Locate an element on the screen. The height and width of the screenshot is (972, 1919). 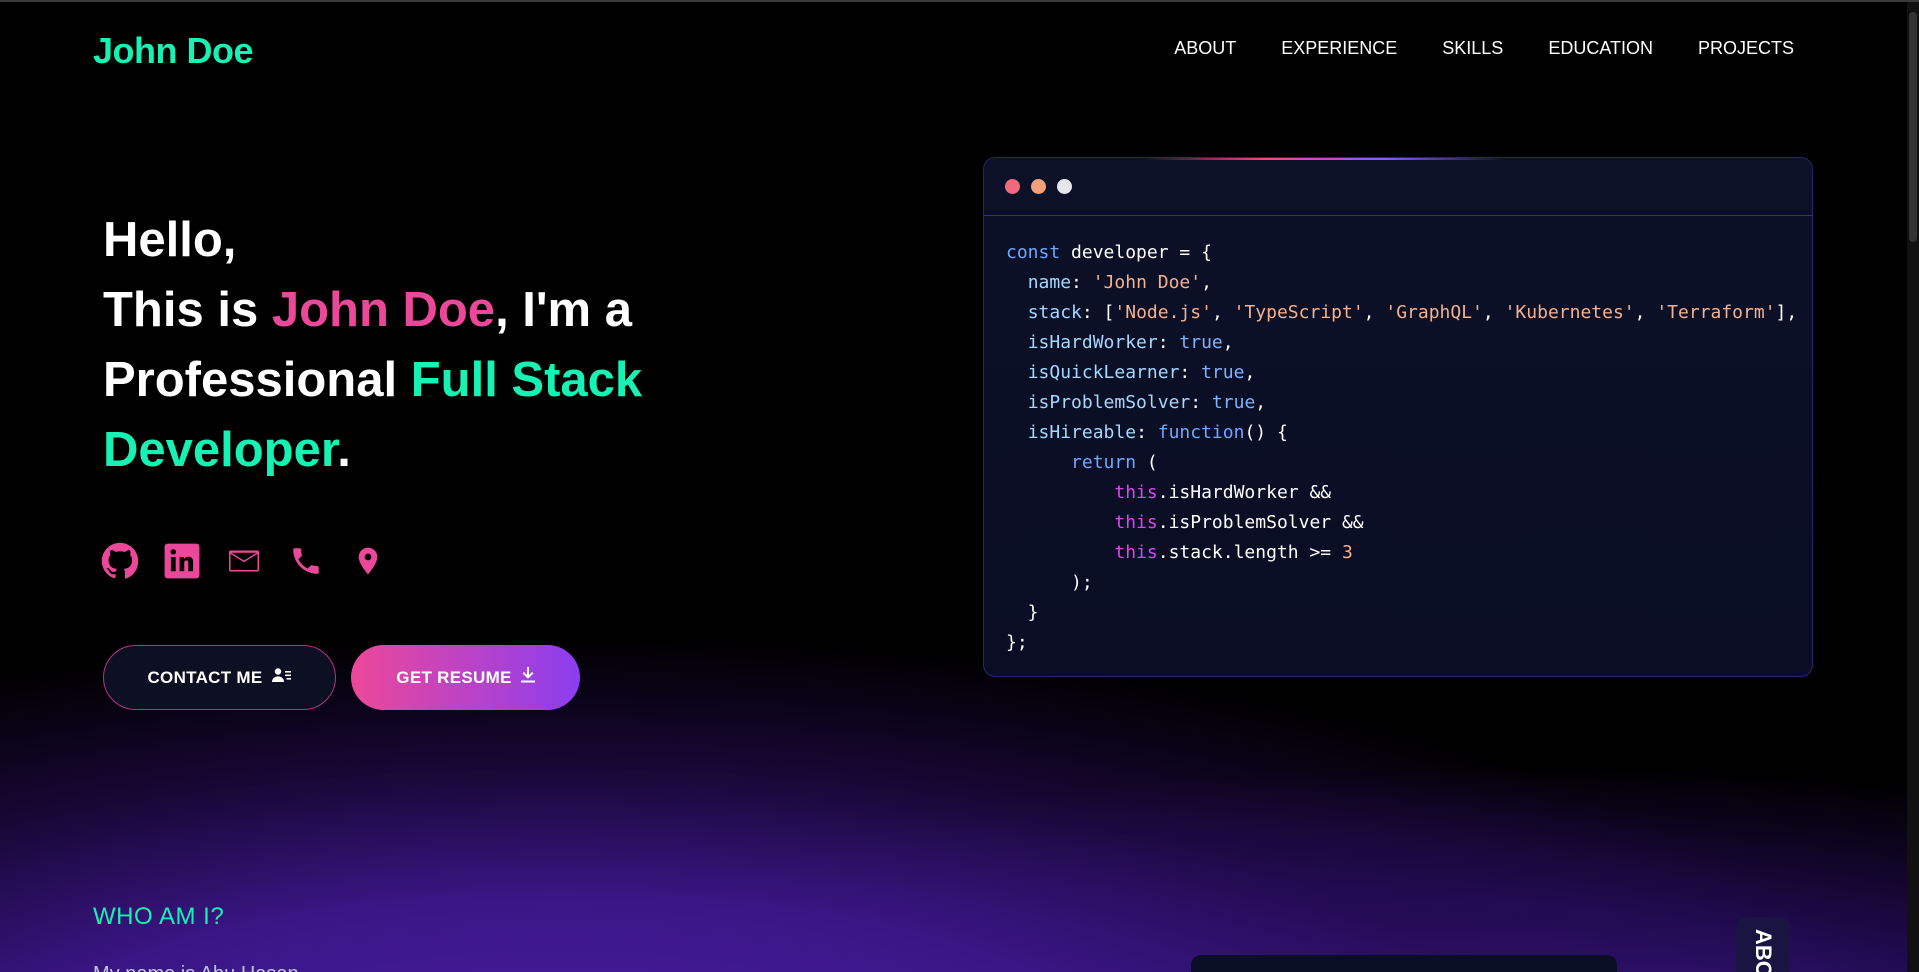
who-am-i-heading: WHO AM I? is located at coordinates (159, 916).